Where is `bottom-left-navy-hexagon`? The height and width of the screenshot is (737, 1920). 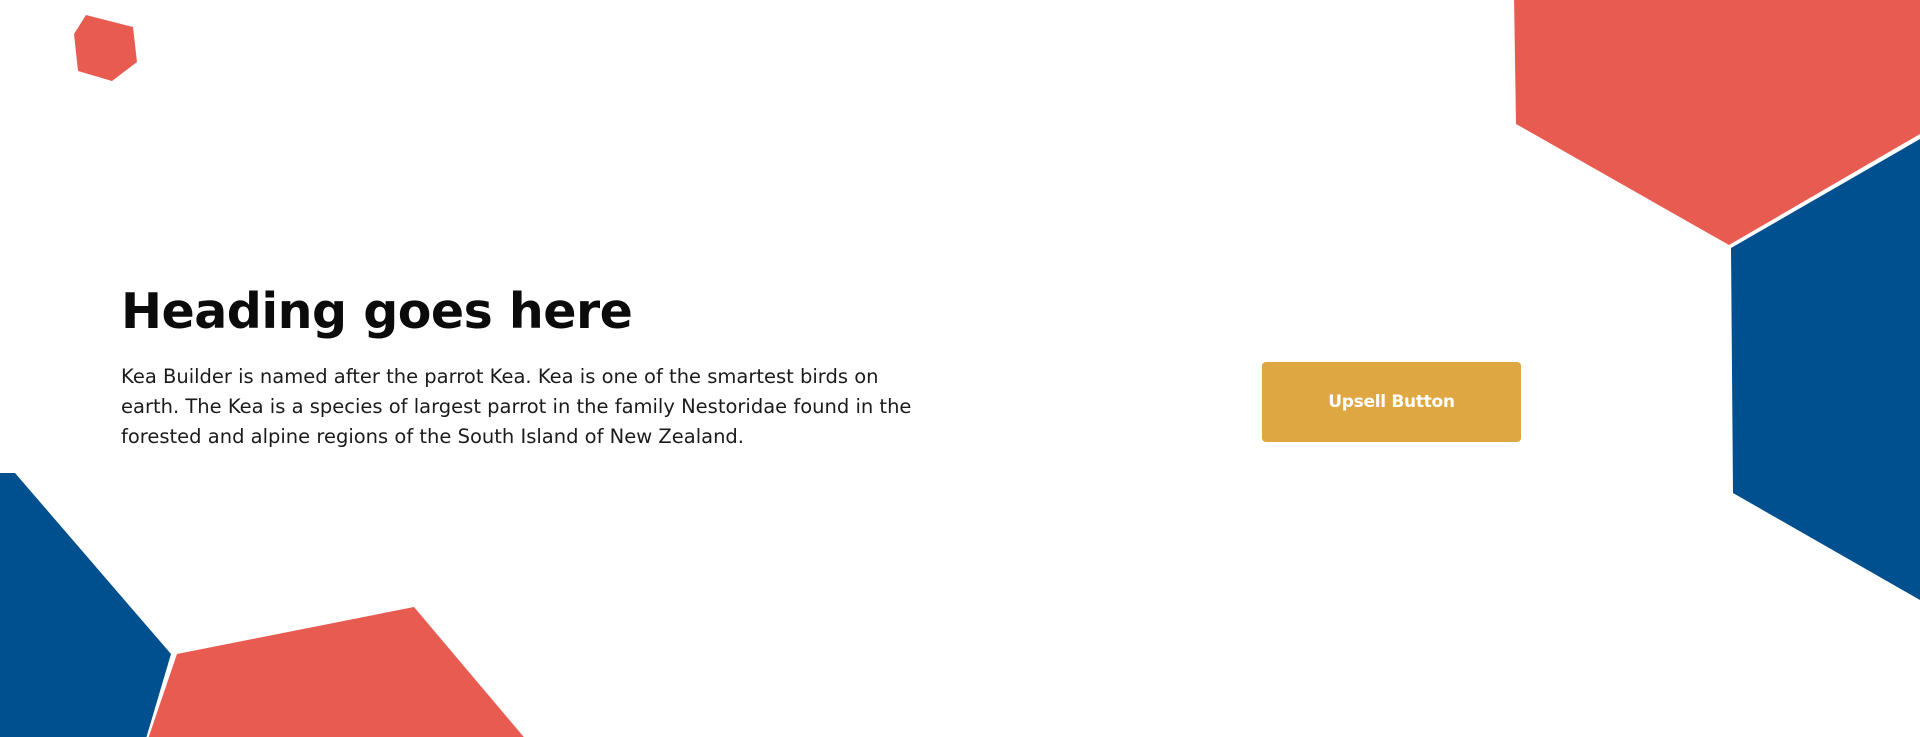 bottom-left-navy-hexagon is located at coordinates (85, 605).